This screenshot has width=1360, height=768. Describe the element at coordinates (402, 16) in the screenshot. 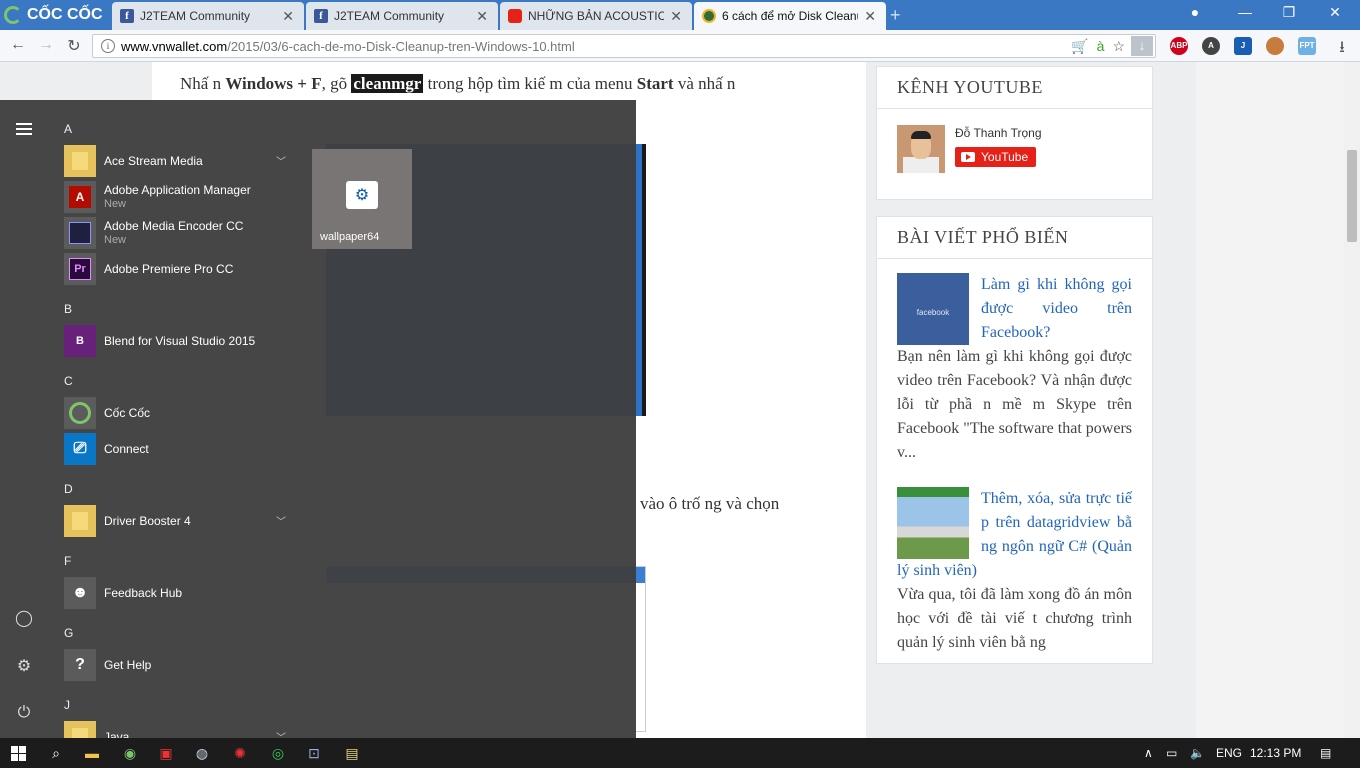

I see `tab-j2team-2: f J2TEAM Community ✕` at that location.